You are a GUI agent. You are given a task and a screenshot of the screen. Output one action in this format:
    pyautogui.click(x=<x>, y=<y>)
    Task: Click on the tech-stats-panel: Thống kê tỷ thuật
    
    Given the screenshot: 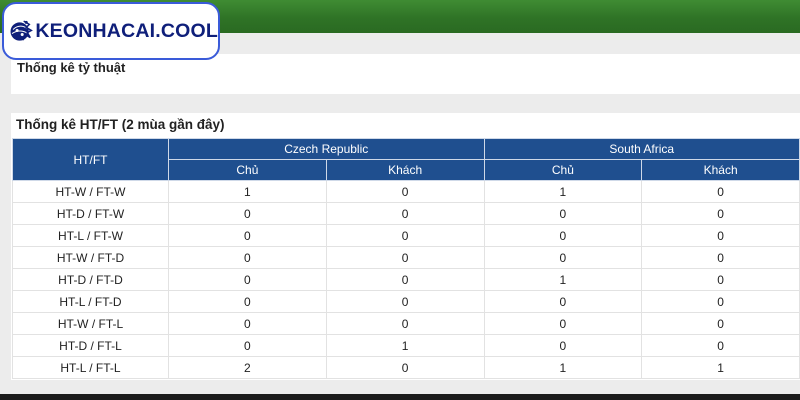 What is the action you would take?
    pyautogui.click(x=405, y=74)
    